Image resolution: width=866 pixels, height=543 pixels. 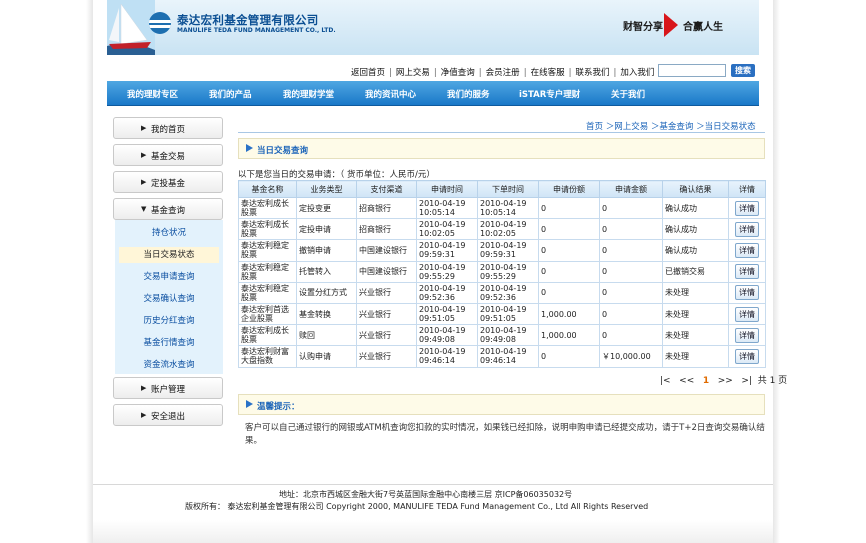 What do you see at coordinates (168, 182) in the screenshot?
I see `sidebar-item-fixed-invest: ▶ 定投基金` at bounding box center [168, 182].